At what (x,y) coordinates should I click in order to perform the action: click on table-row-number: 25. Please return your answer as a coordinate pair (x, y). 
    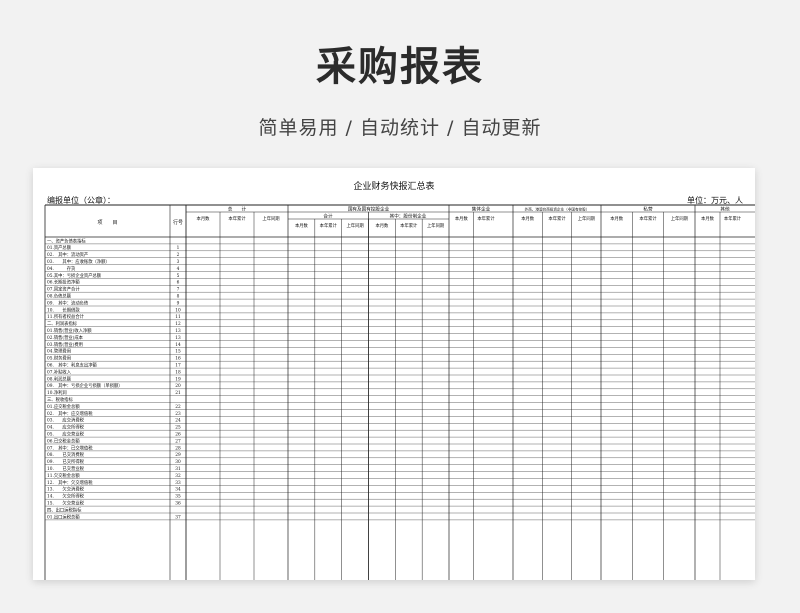
    Looking at the image, I should click on (178, 428).